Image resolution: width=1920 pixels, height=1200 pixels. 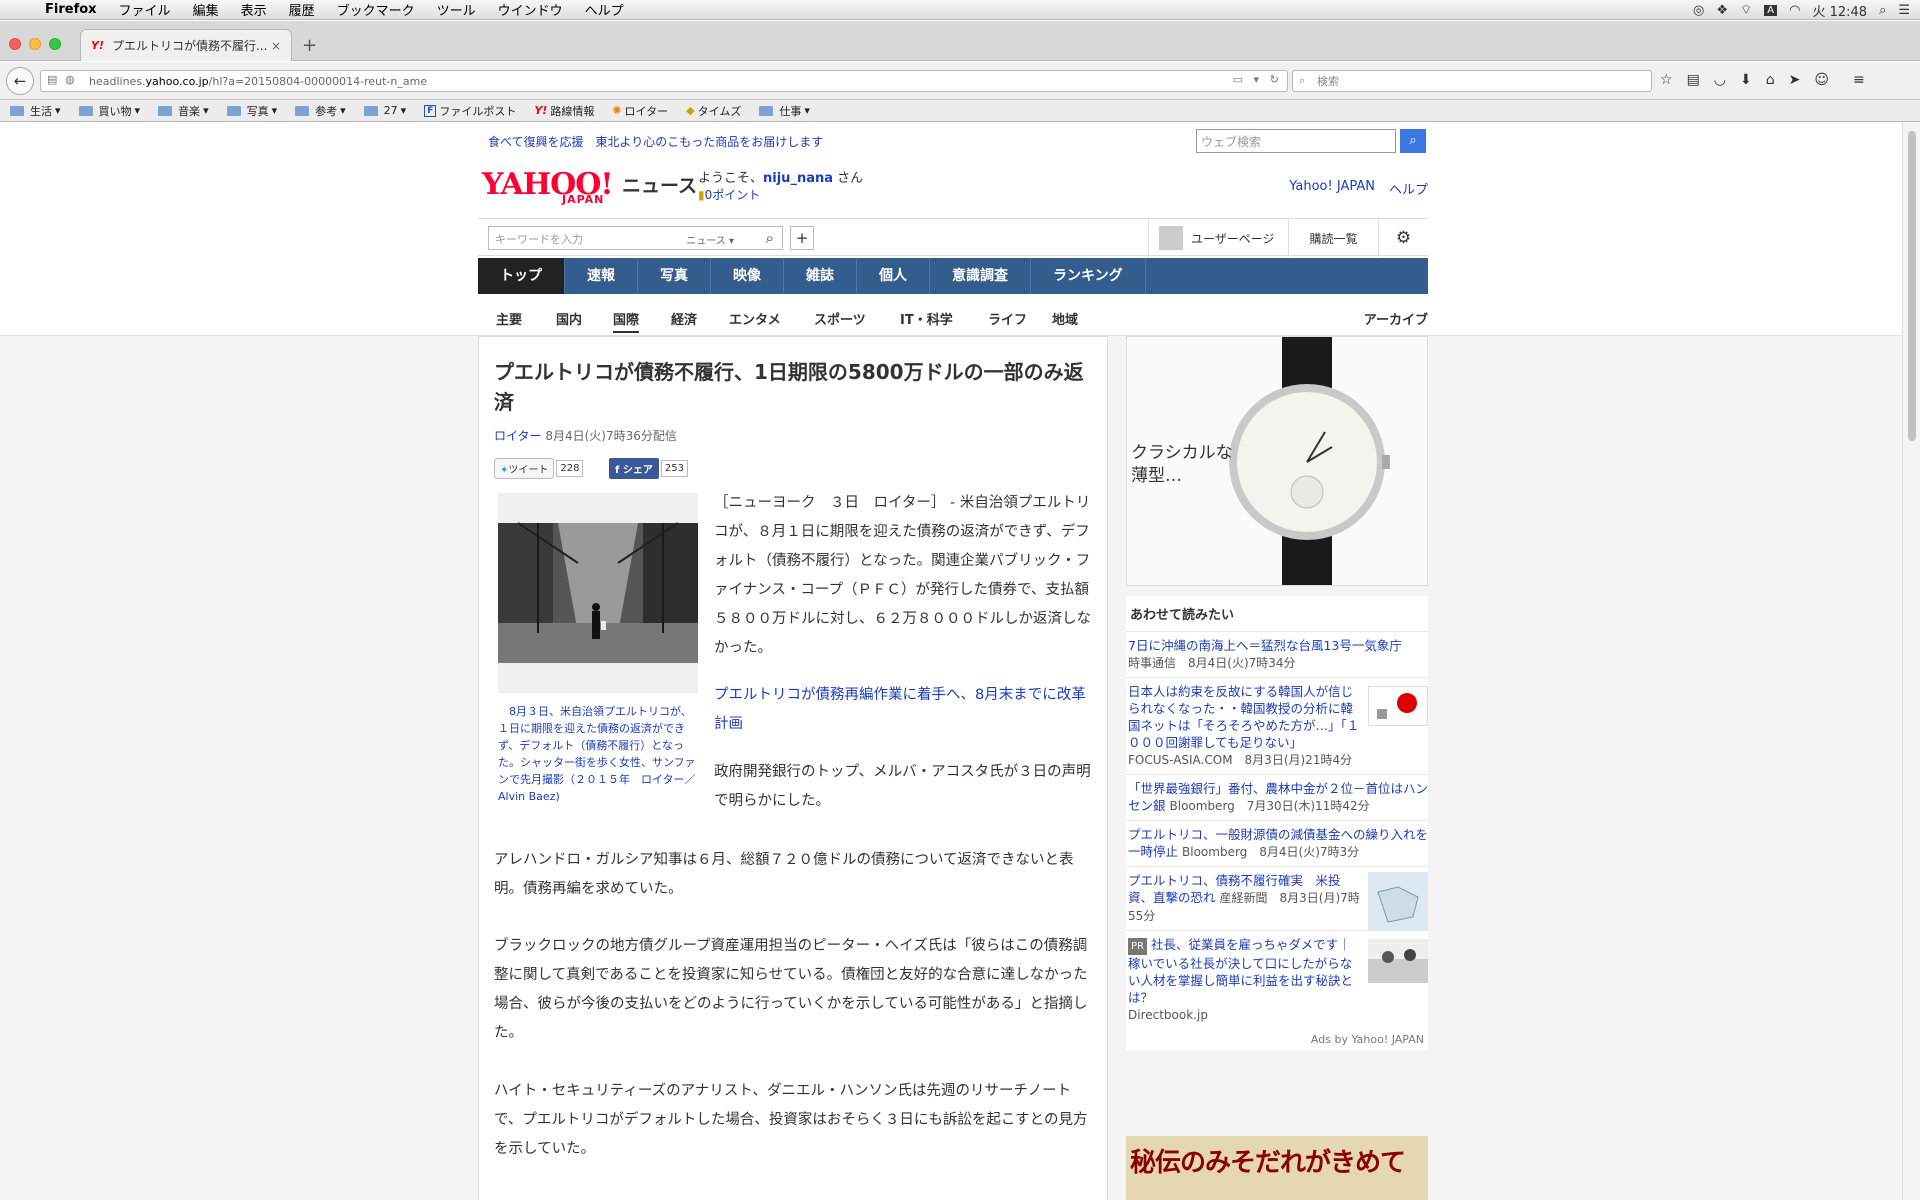 I want to click on keyword-search-icon: ⌕, so click(x=770, y=238).